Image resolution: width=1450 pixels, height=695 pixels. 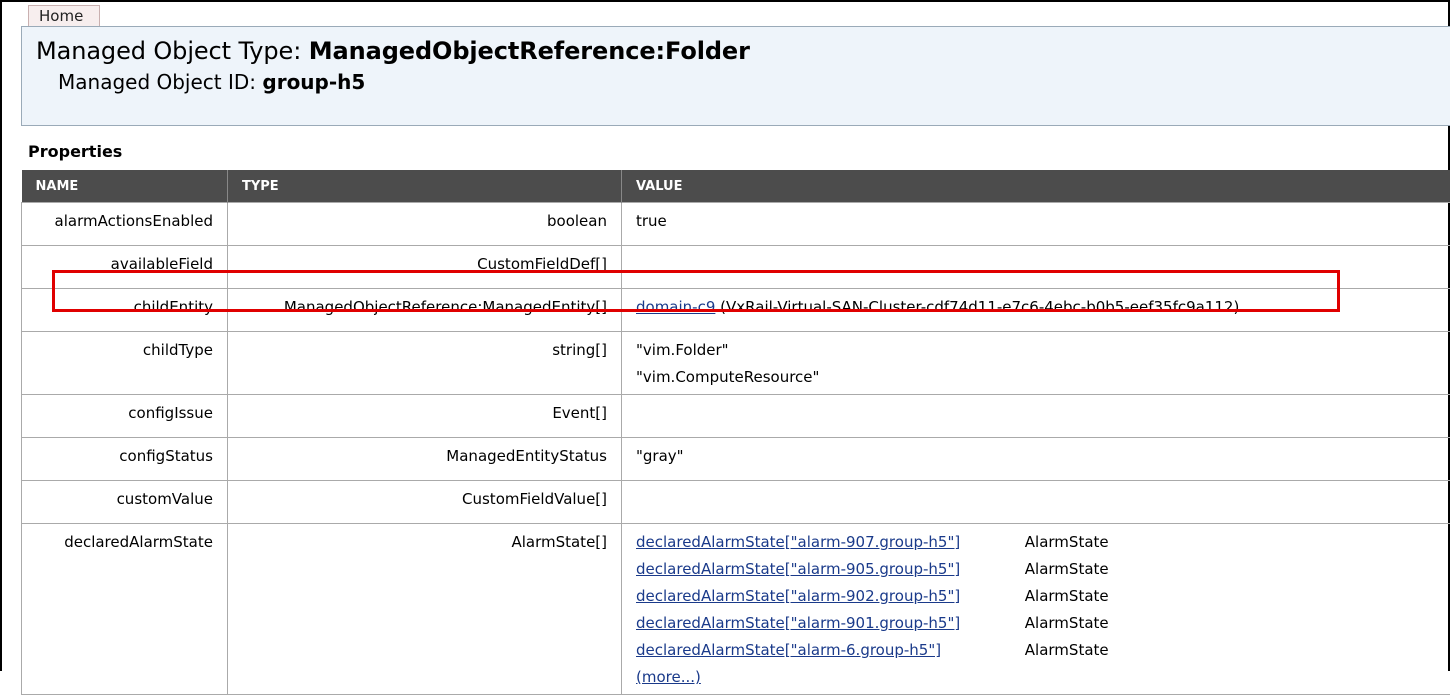 What do you see at coordinates (1036, 224) in the screenshot?
I see `property-value: true` at bounding box center [1036, 224].